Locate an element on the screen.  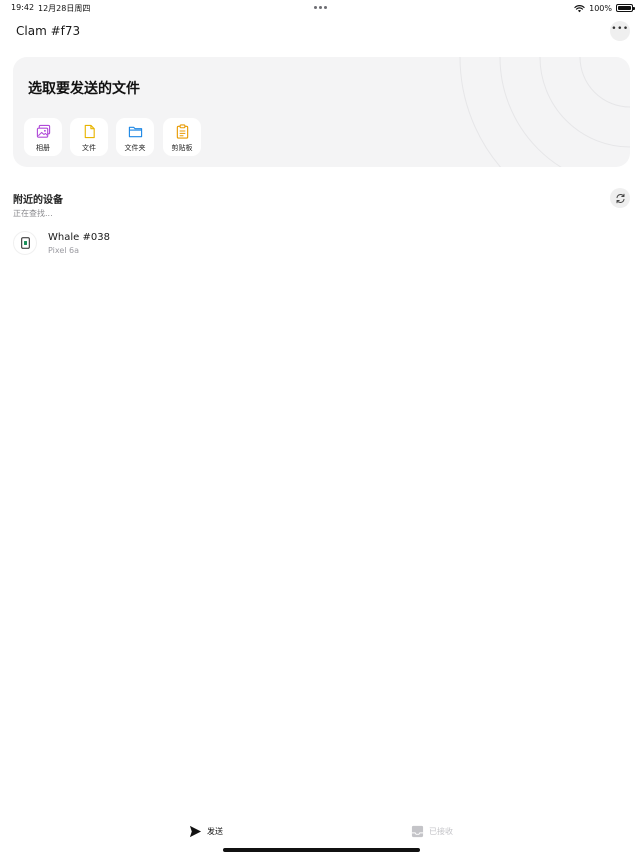
option-photo-album: 相册 is located at coordinates (43, 137).